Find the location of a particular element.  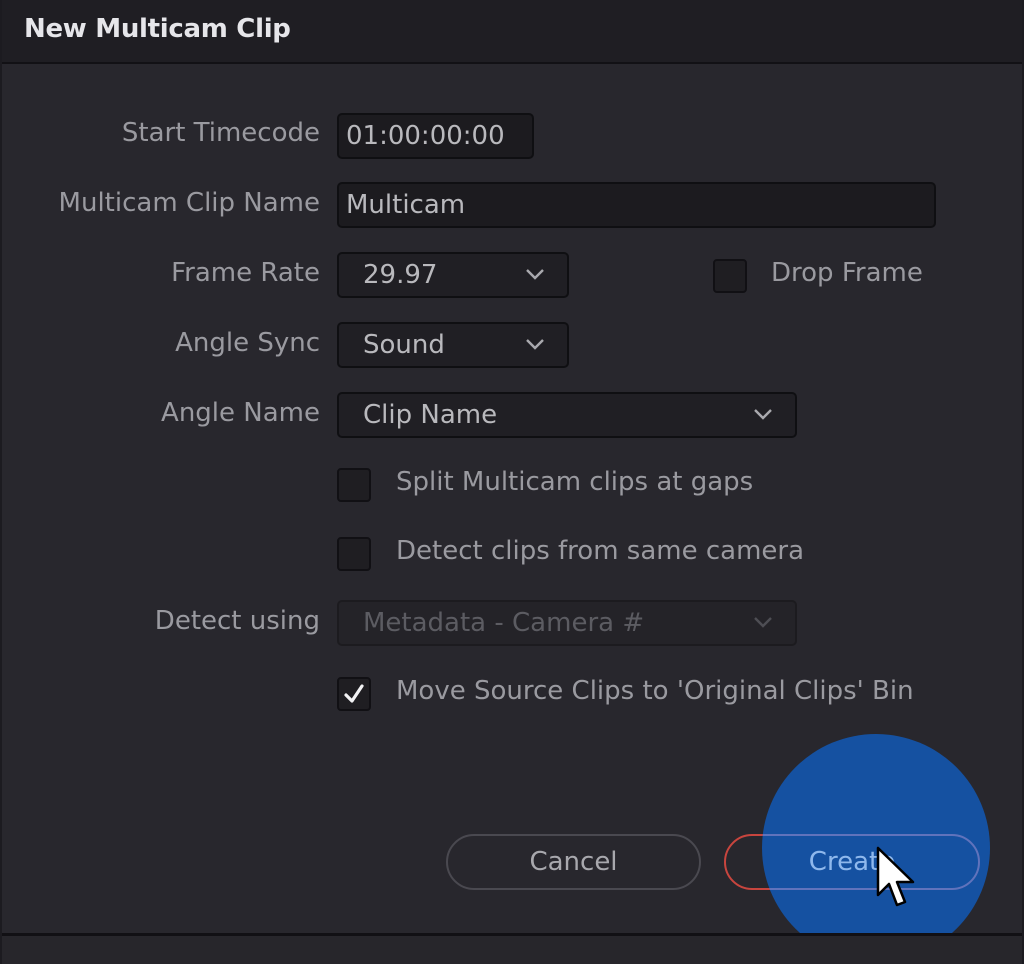

detect-using-value: Metadata - Camera # is located at coordinates (504, 623).